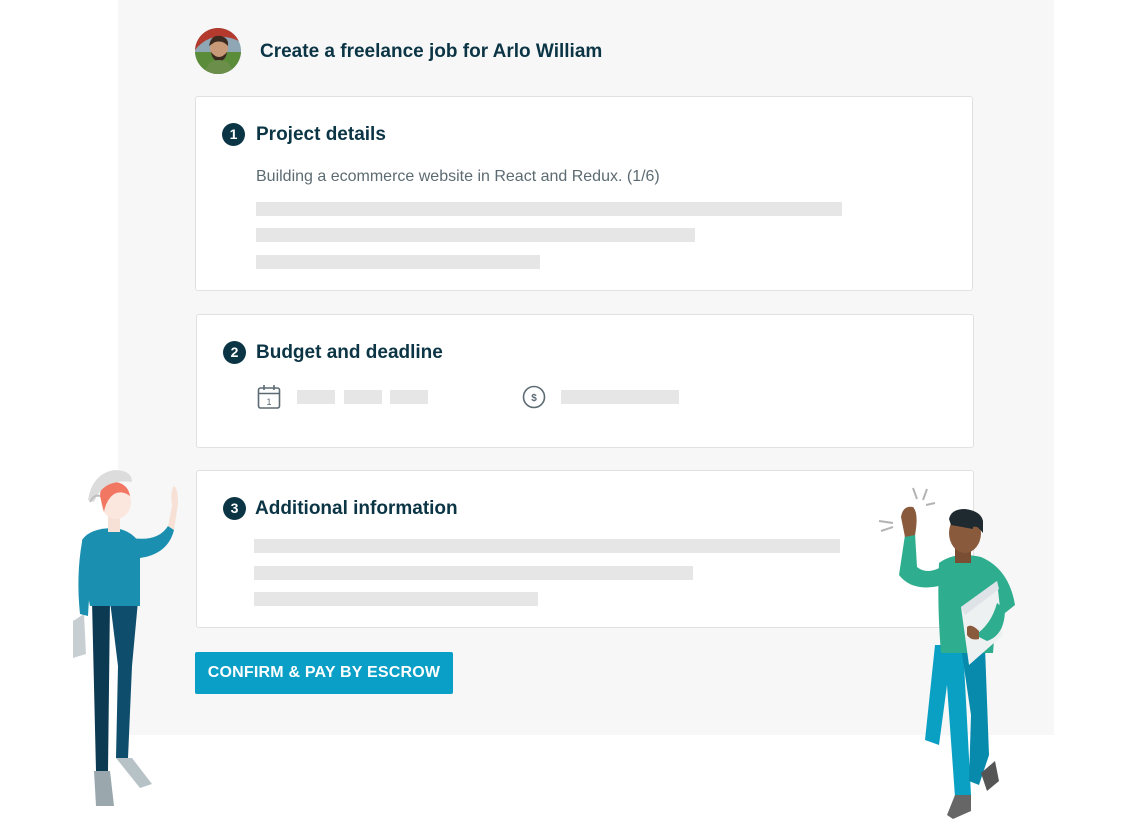 This screenshot has height=839, width=1128. What do you see at coordinates (218, 51) in the screenshot?
I see `avatar` at bounding box center [218, 51].